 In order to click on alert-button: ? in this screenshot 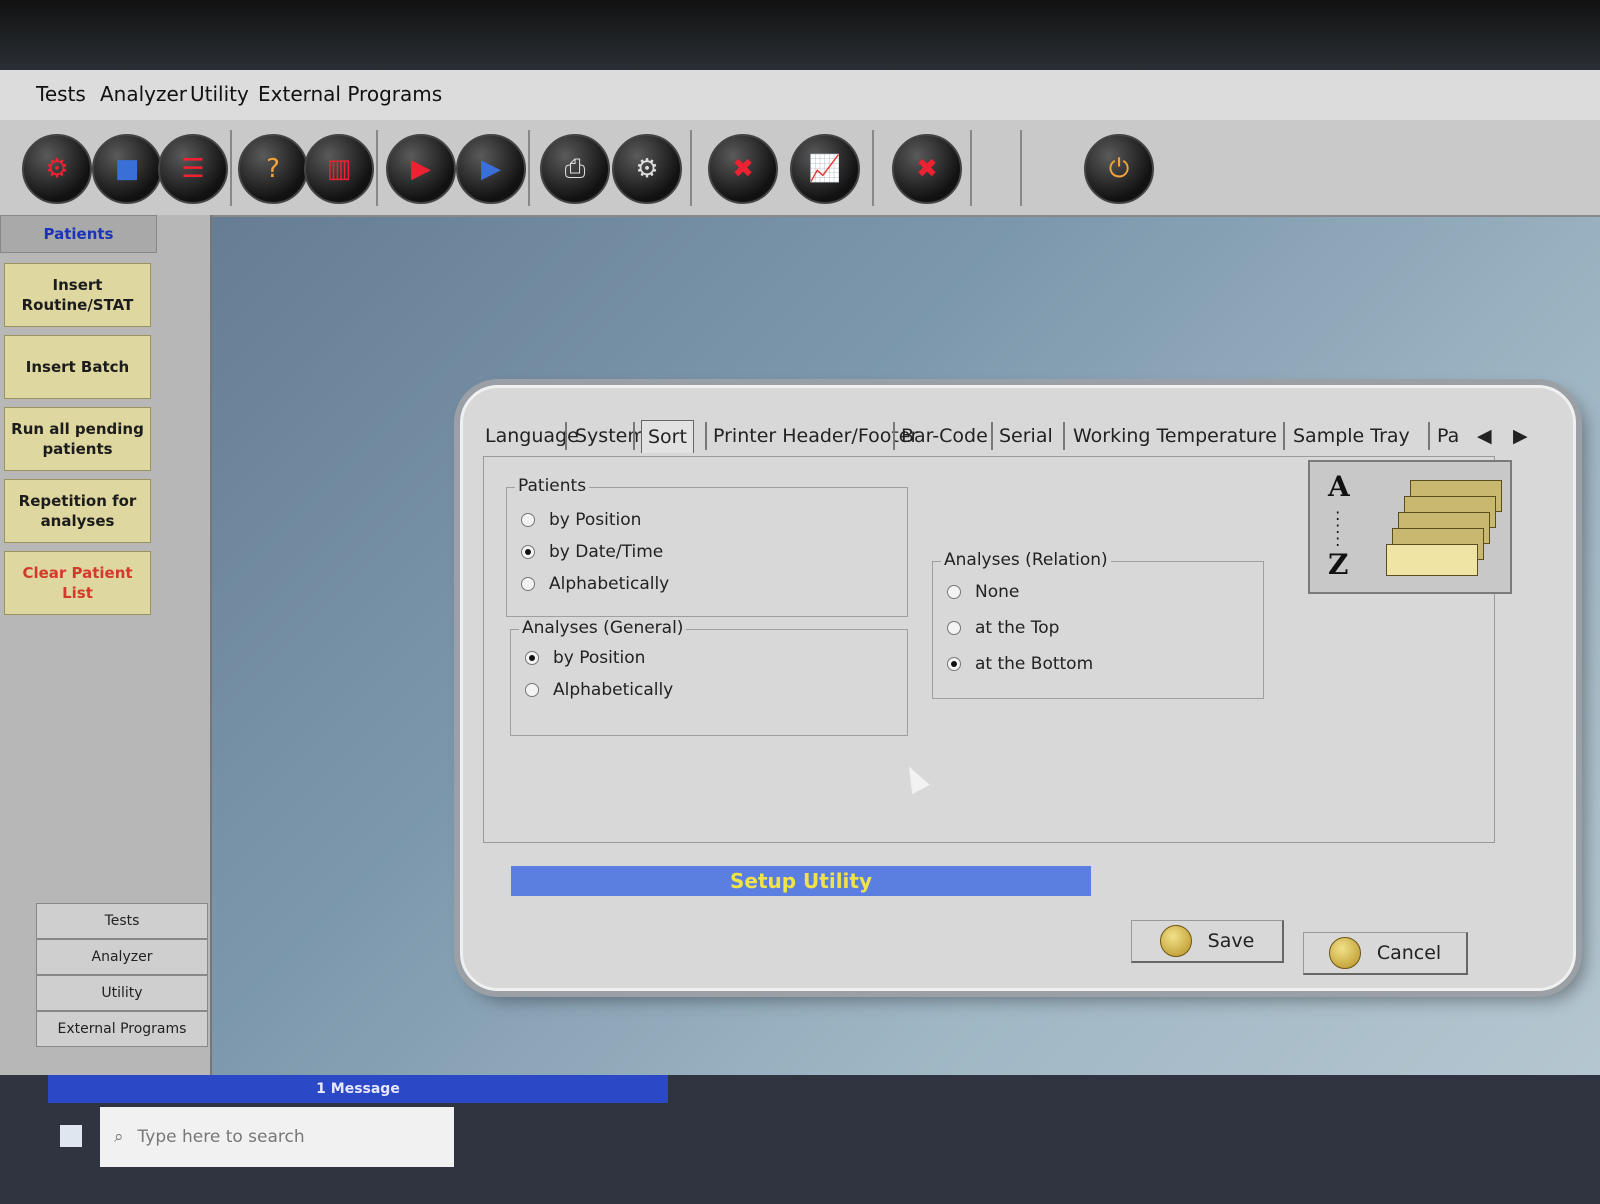, I will do `click(273, 169)`.